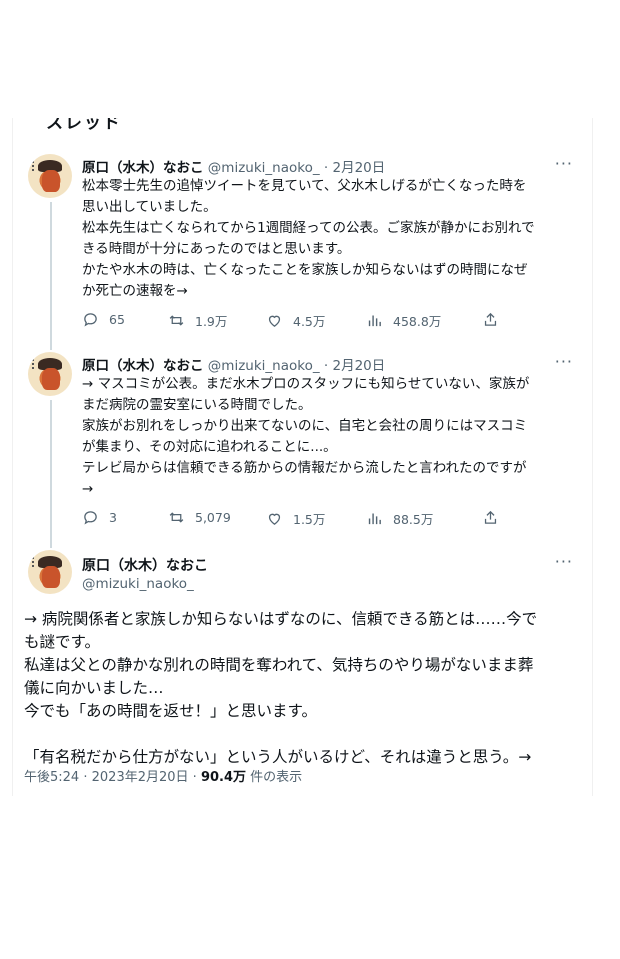 Image resolution: width=620 pixels, height=959 pixels. Describe the element at coordinates (309, 321) in the screenshot. I see `like-count: 4.5万` at that location.